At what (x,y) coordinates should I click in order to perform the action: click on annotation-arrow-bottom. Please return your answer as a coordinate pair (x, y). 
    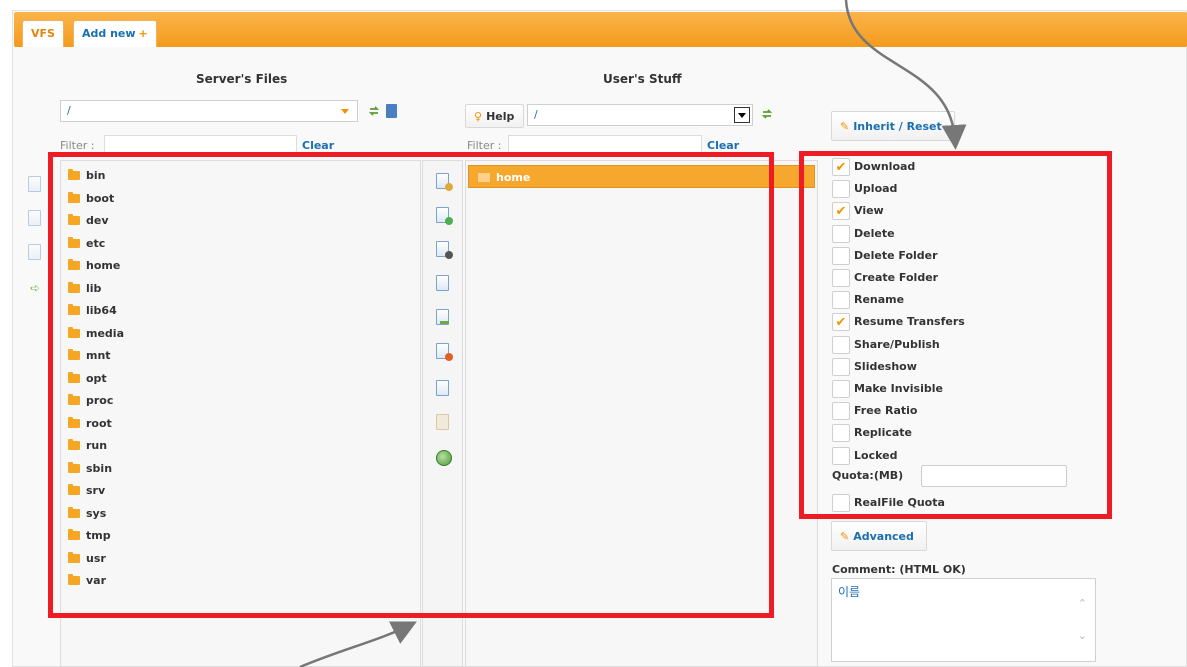
    Looking at the image, I should click on (358, 644).